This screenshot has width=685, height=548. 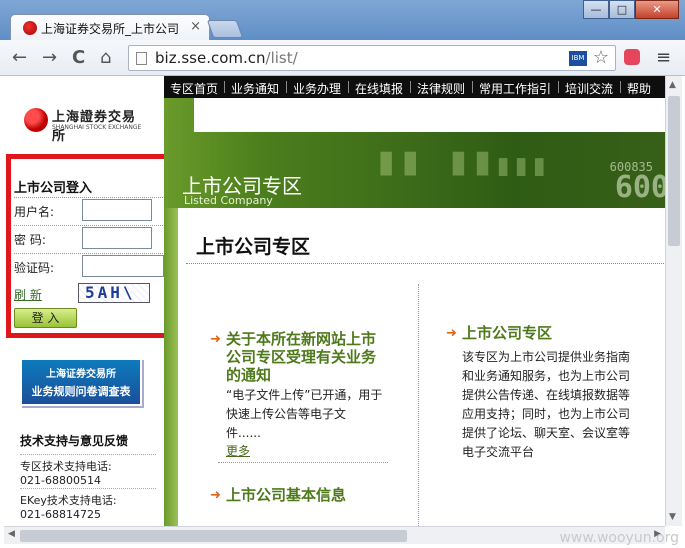 I want to click on extension-icon, so click(x=632, y=57).